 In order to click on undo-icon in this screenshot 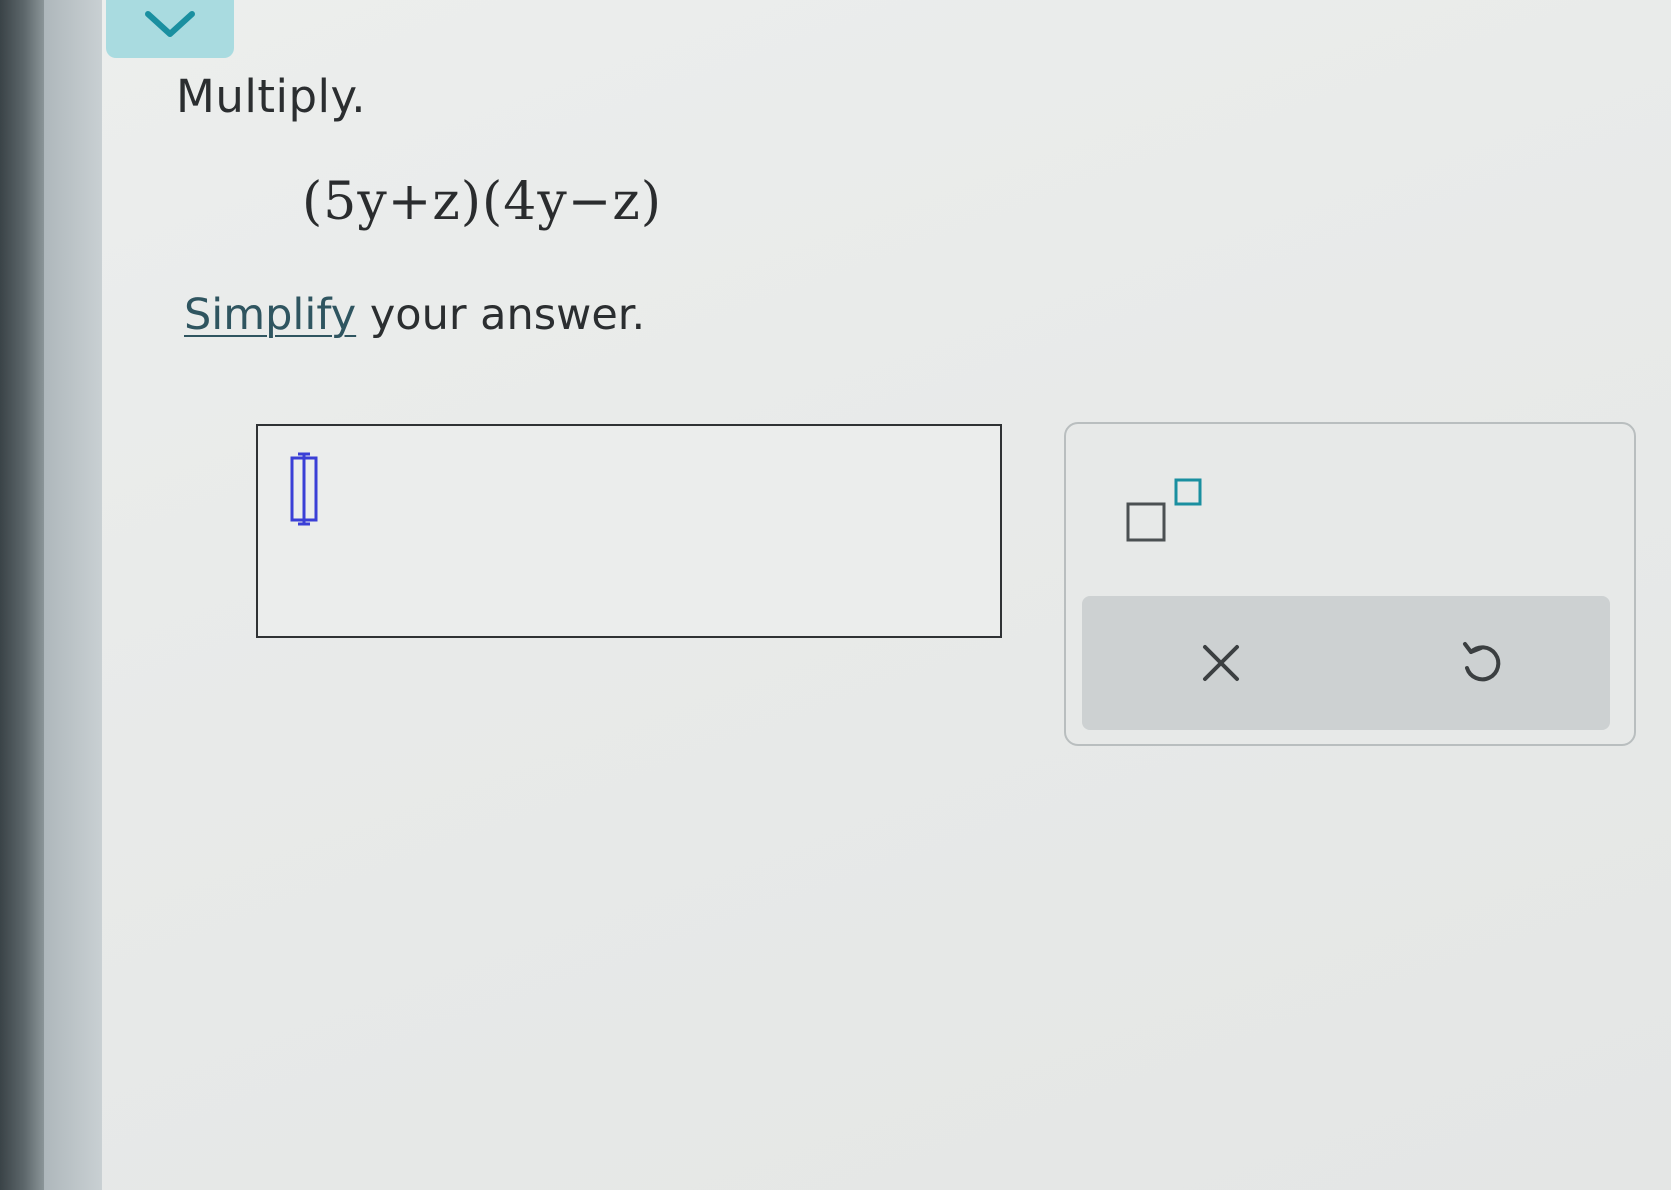, I will do `click(1482, 662)`.